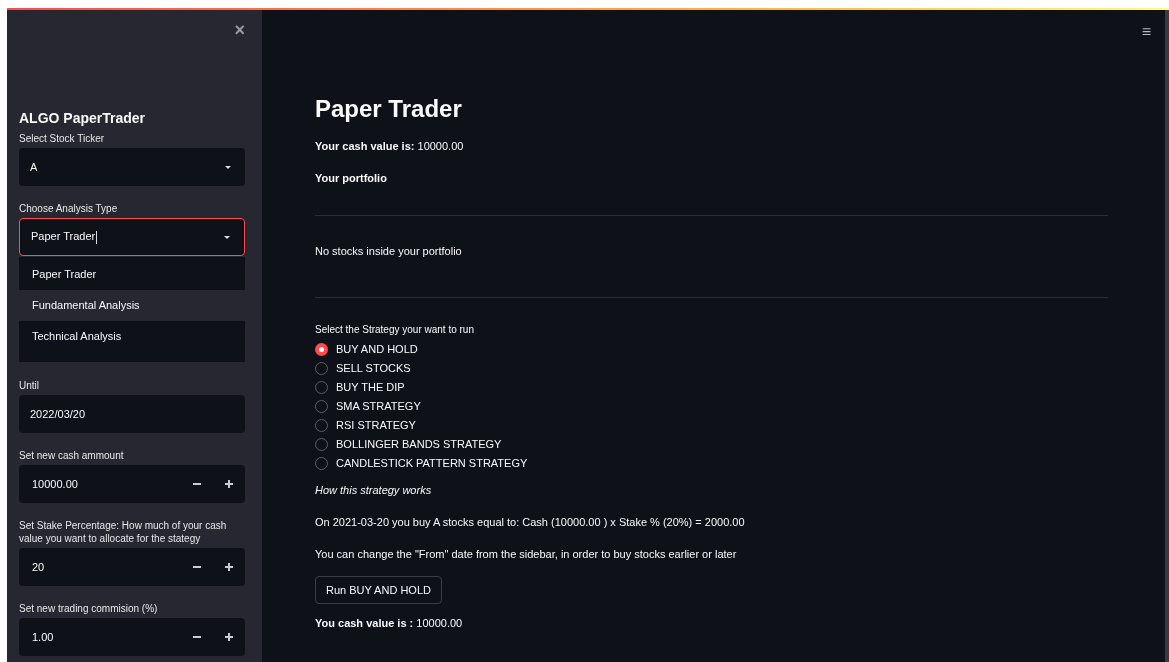 This screenshot has height=662, width=1169. Describe the element at coordinates (377, 349) in the screenshot. I see `radio-label: BUY AND HOLD` at that location.